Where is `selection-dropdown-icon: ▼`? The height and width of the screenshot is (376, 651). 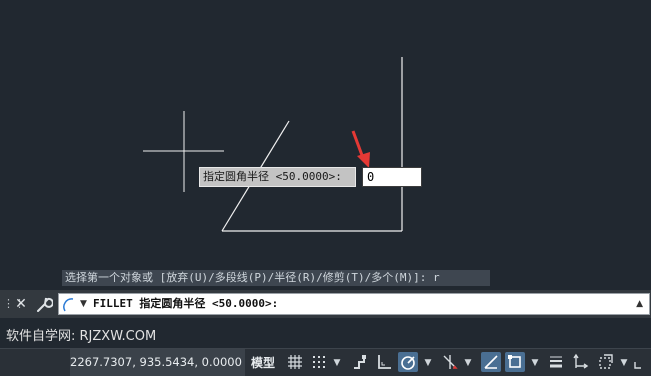 selection-dropdown-icon: ▼ is located at coordinates (624, 363).